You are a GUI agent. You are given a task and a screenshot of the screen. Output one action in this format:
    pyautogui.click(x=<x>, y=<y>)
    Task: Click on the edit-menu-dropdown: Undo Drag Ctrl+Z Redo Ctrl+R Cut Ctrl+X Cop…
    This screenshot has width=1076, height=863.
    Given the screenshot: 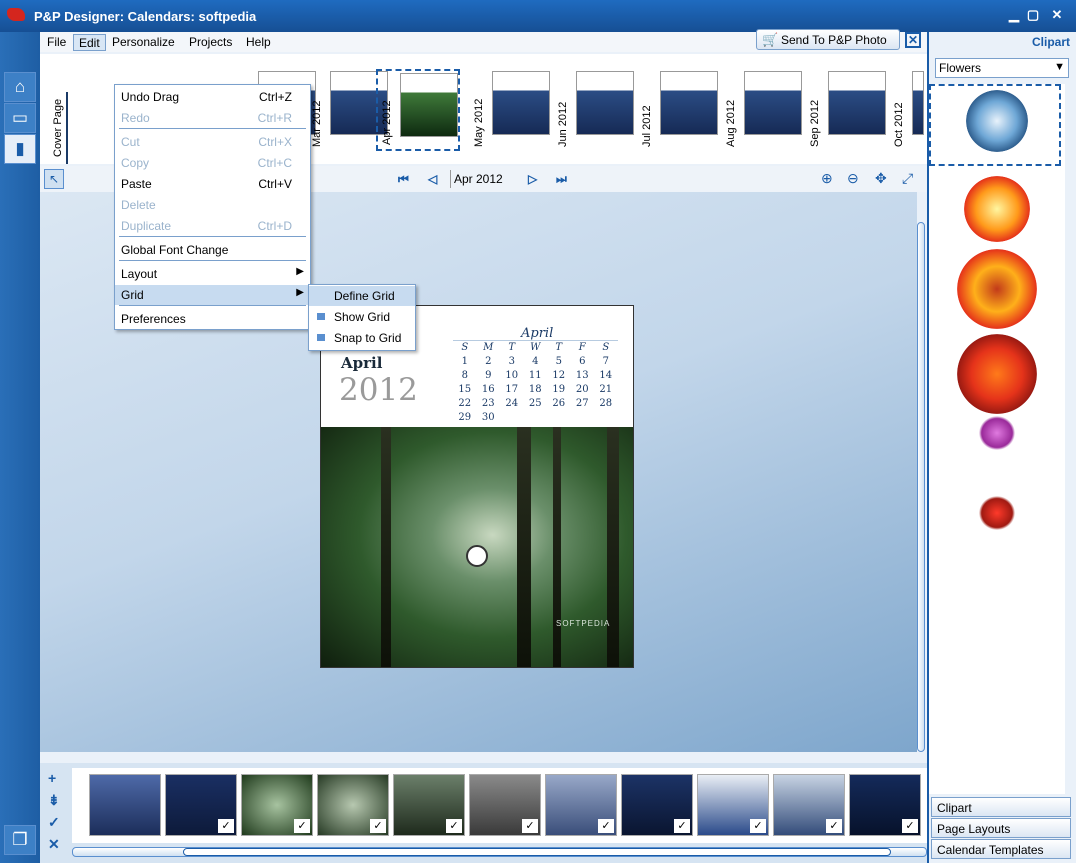 What is the action you would take?
    pyautogui.click(x=212, y=207)
    